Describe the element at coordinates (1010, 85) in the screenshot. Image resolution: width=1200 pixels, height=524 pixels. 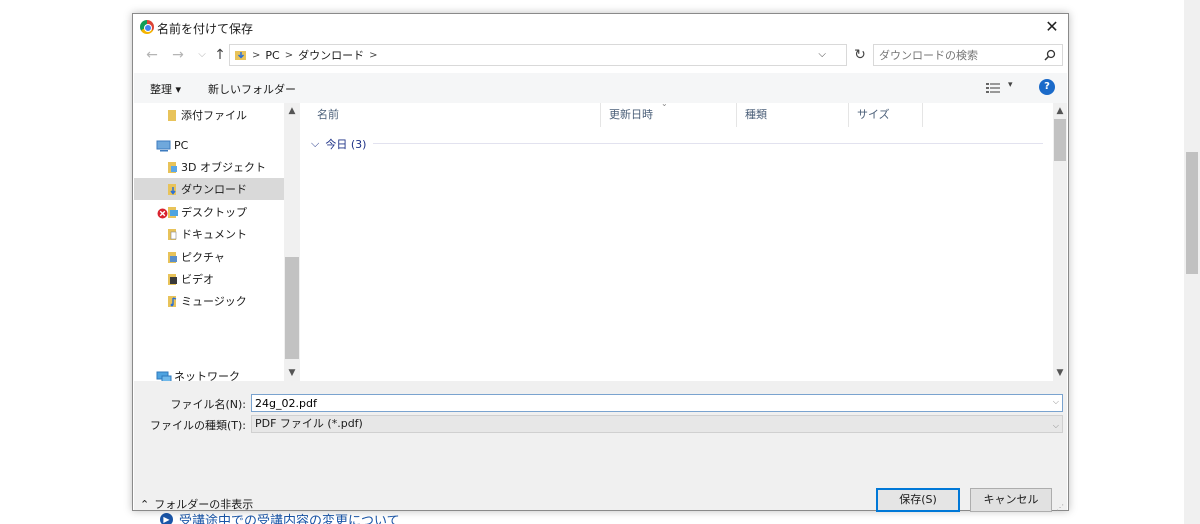
I see `view-dropdown-icon: ▾` at that location.